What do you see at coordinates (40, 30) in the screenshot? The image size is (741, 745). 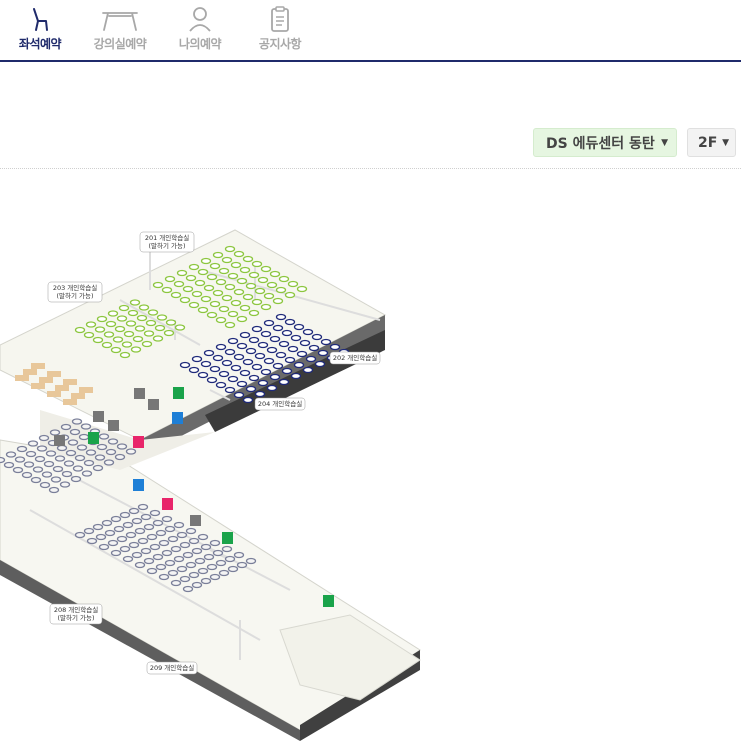 I see `nav-seat-reservation: 좌석예약` at bounding box center [40, 30].